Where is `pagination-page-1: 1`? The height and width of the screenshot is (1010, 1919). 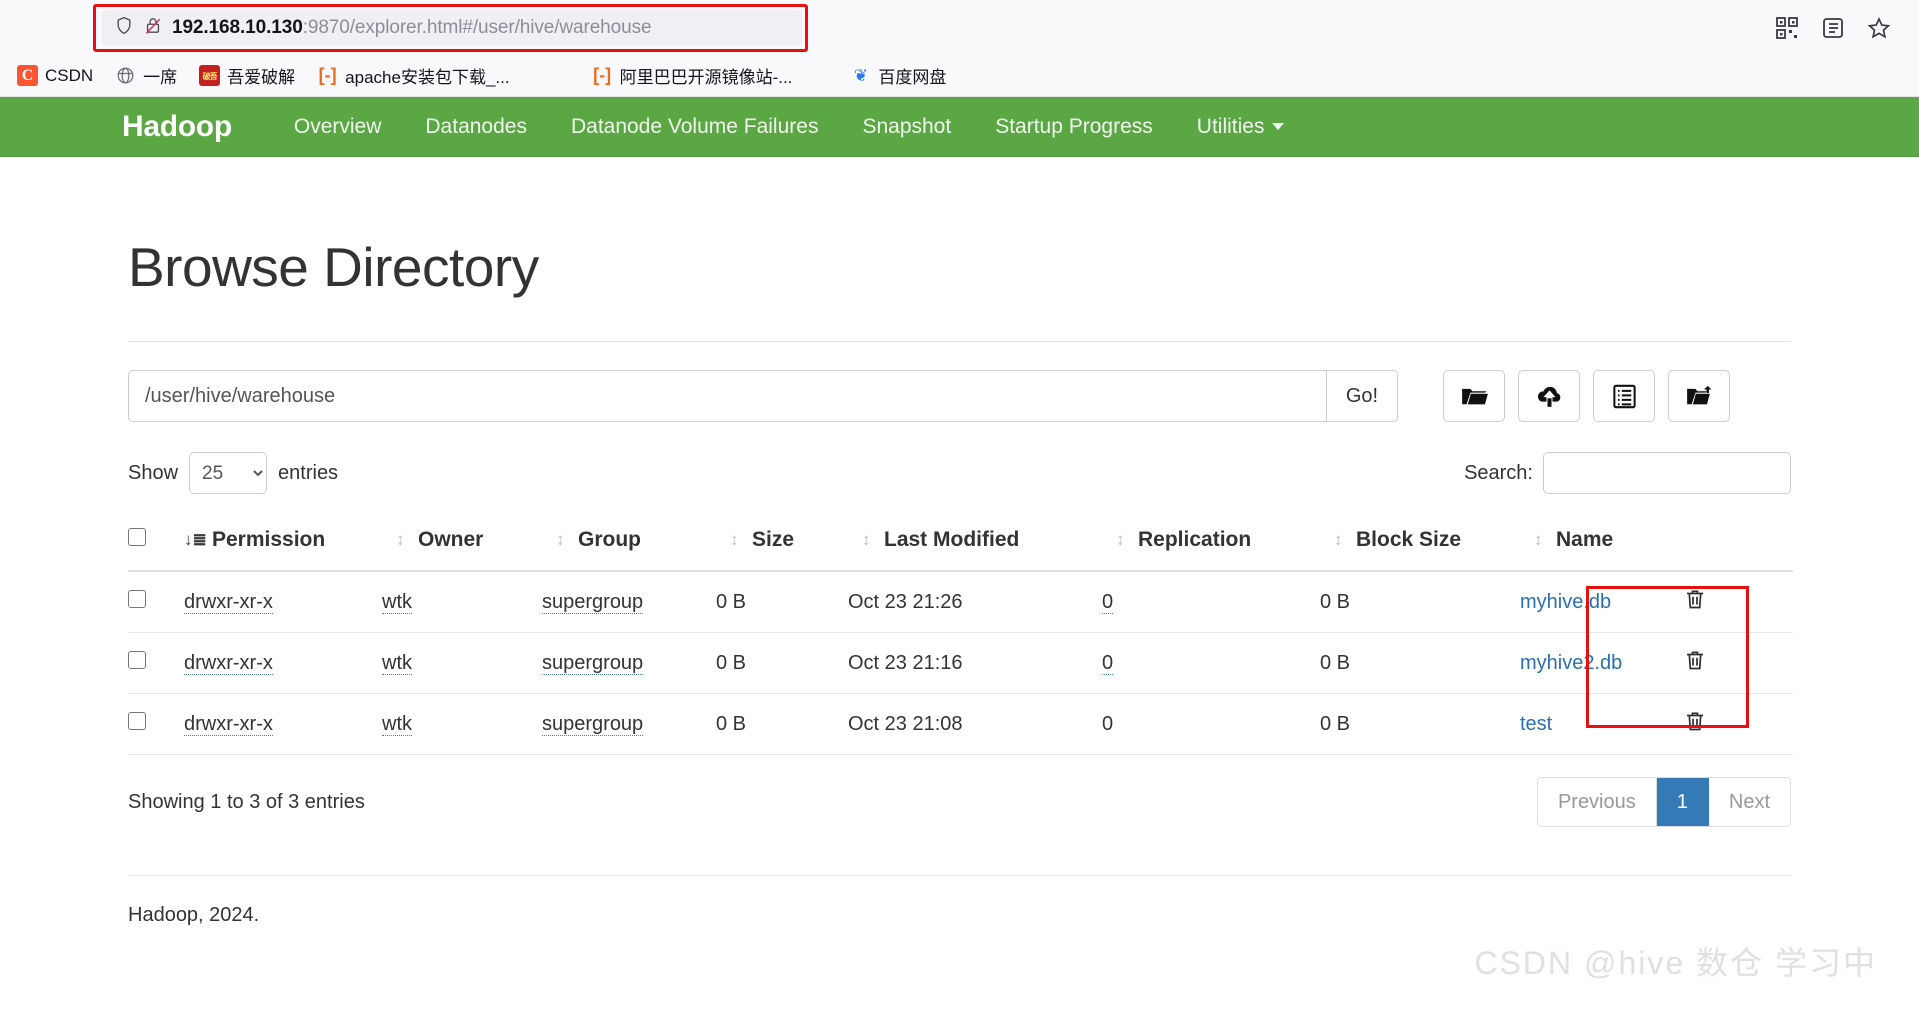
pagination-page-1: 1 is located at coordinates (1682, 802).